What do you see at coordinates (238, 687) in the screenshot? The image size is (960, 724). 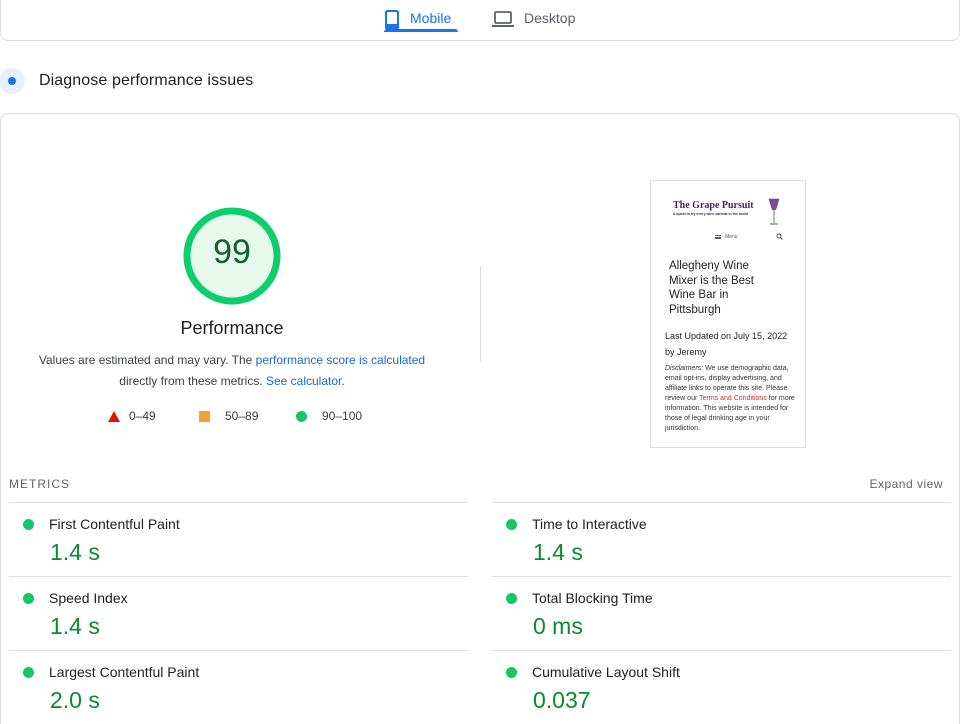 I see `metric-largest-contentful-paint: Largest Contentful Paint 2.0 s` at bounding box center [238, 687].